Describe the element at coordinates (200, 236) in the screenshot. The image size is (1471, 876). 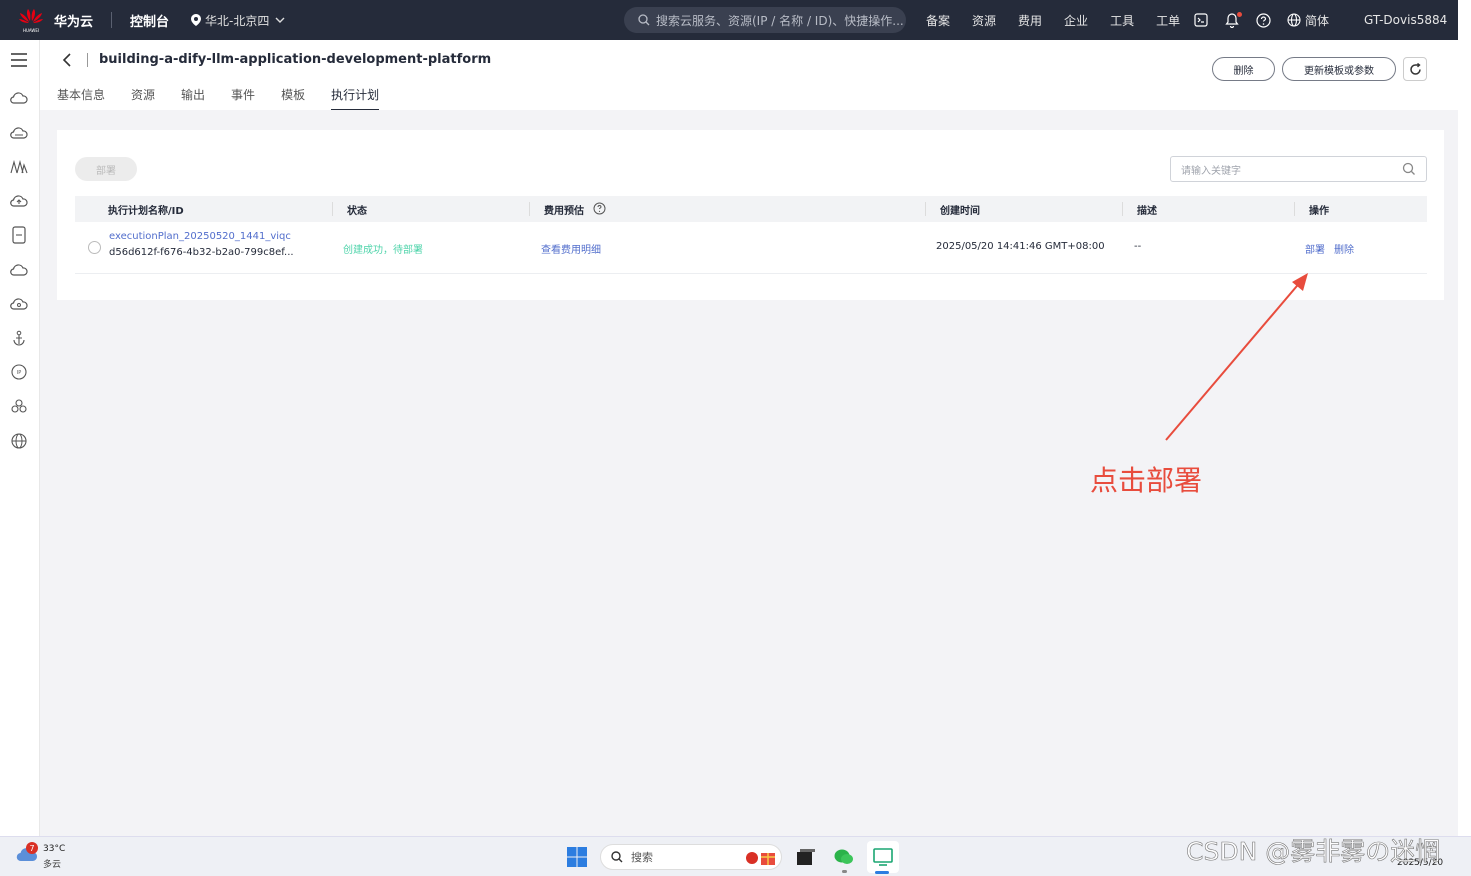
I see `plan-name-link: executionPlan_20250520_1441_viqc` at that location.